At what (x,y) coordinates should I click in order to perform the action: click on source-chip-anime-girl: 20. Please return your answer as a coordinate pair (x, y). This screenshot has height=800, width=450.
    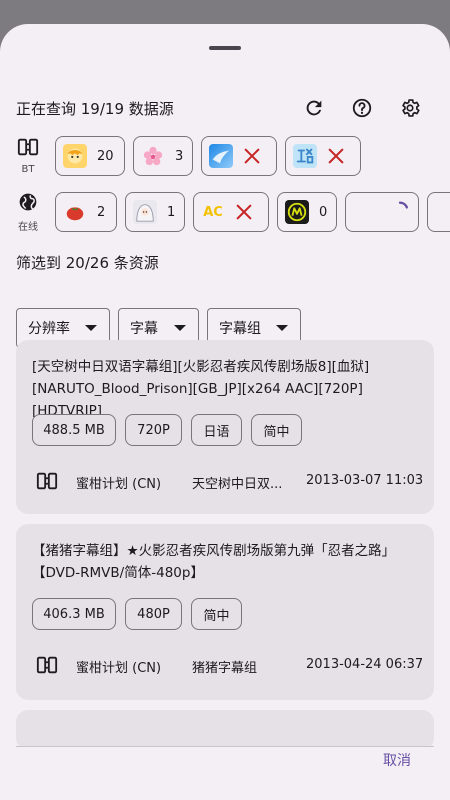
    Looking at the image, I should click on (90, 156).